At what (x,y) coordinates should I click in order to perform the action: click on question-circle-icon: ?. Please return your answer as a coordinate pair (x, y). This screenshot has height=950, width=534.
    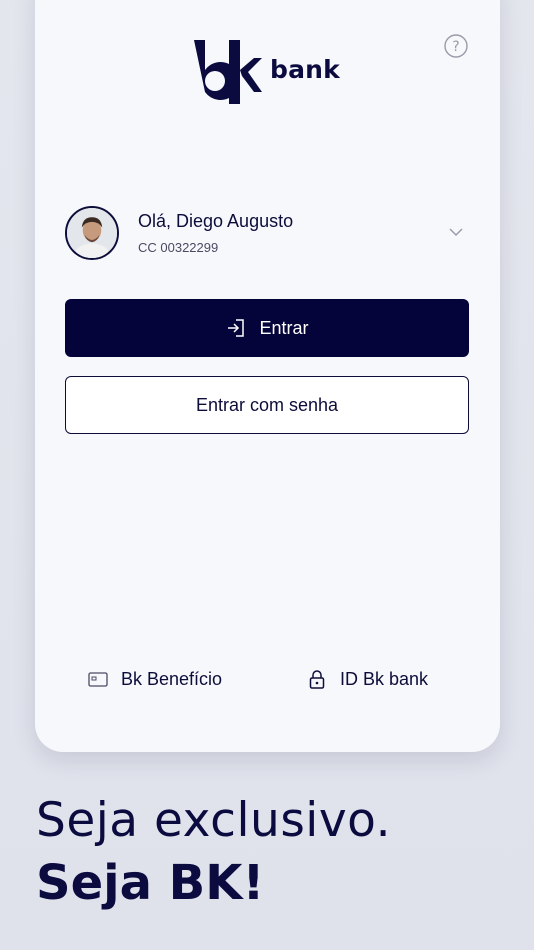
    Looking at the image, I should click on (456, 46).